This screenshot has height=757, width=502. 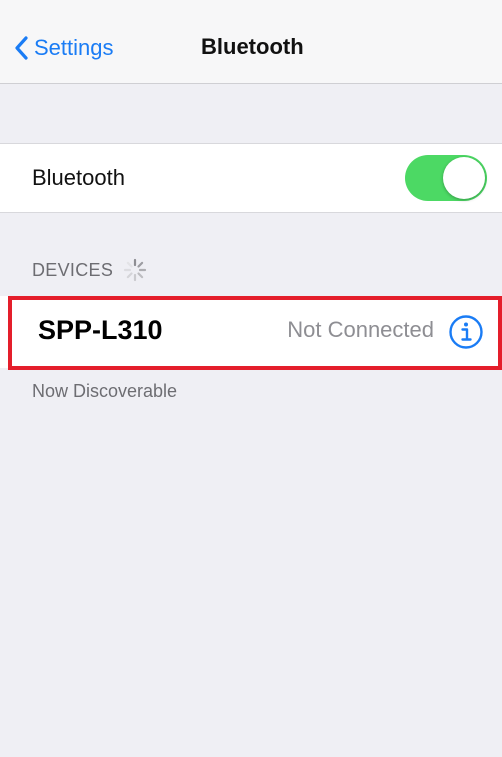 What do you see at coordinates (464, 178) in the screenshot?
I see `toggle-knob` at bounding box center [464, 178].